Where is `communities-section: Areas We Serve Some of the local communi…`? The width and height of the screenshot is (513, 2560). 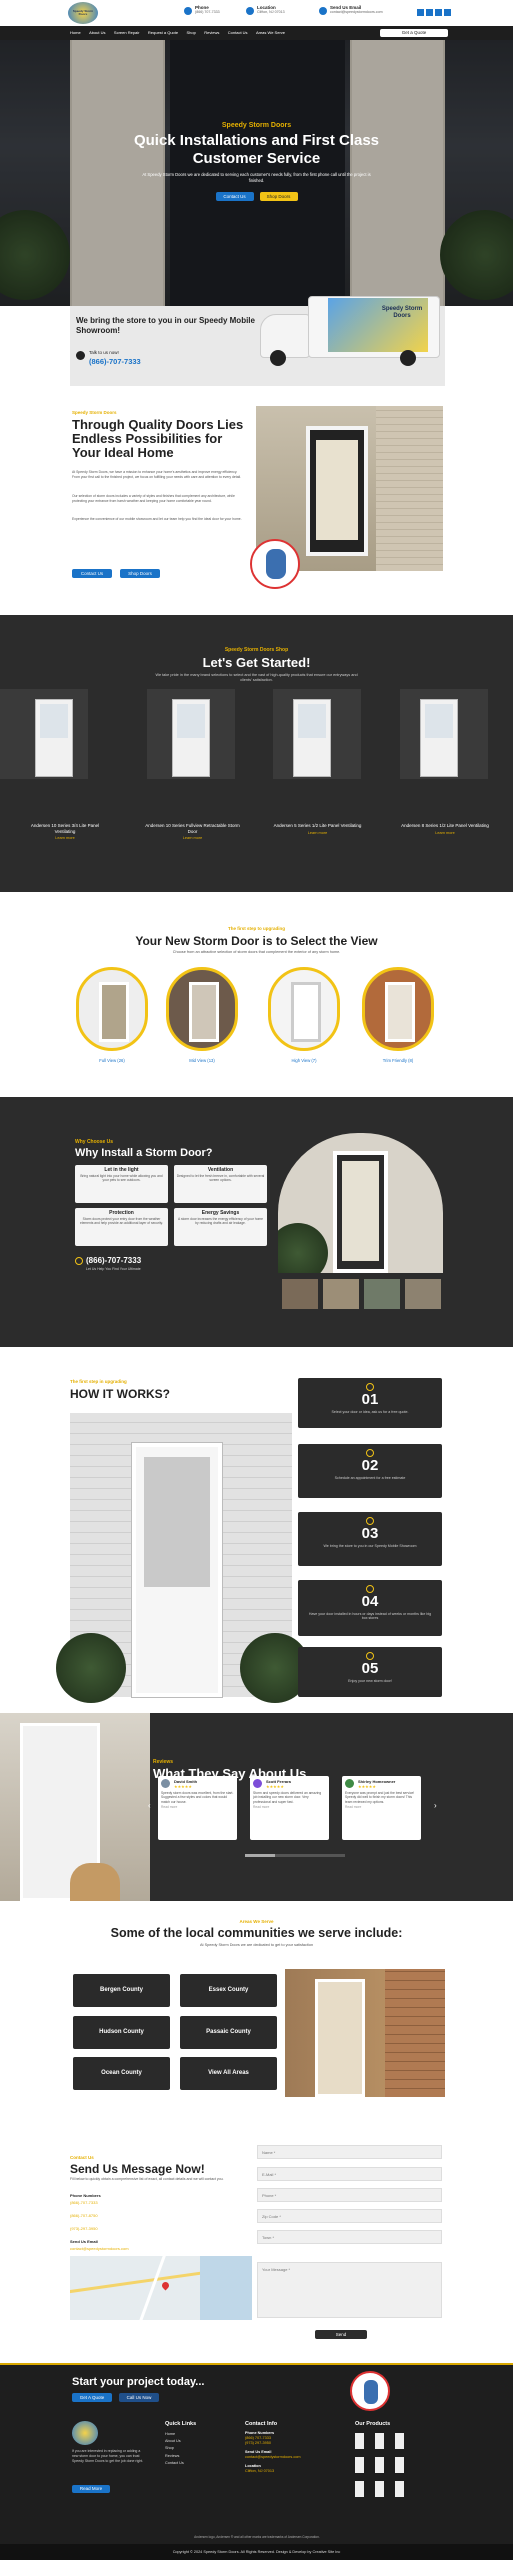 communities-section: Areas We Serve Some of the local communi… is located at coordinates (256, 2016).